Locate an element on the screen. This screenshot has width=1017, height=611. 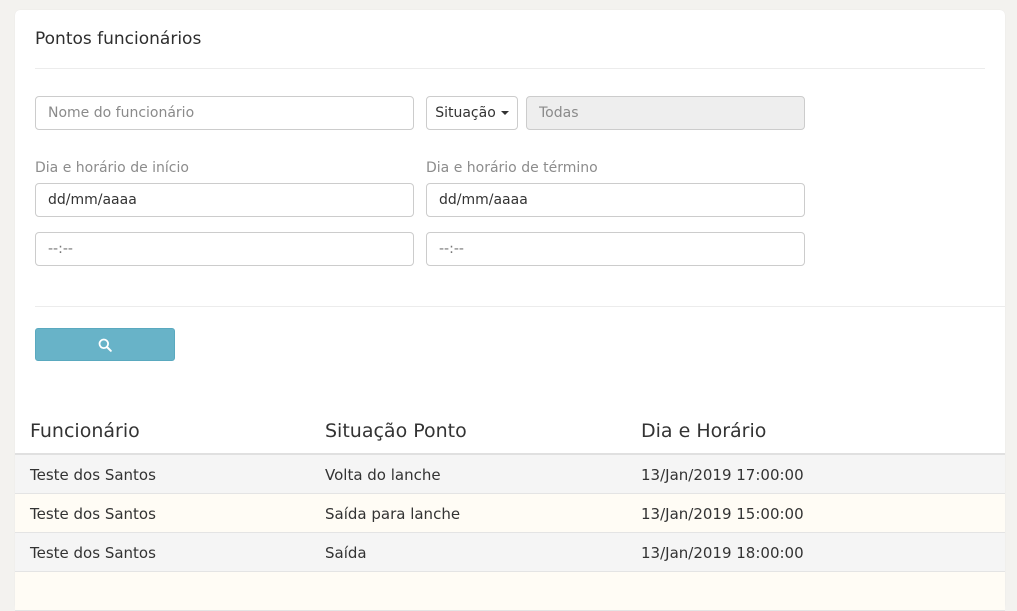
start-date-input: dd/mm/aaaa is located at coordinates (224, 200).